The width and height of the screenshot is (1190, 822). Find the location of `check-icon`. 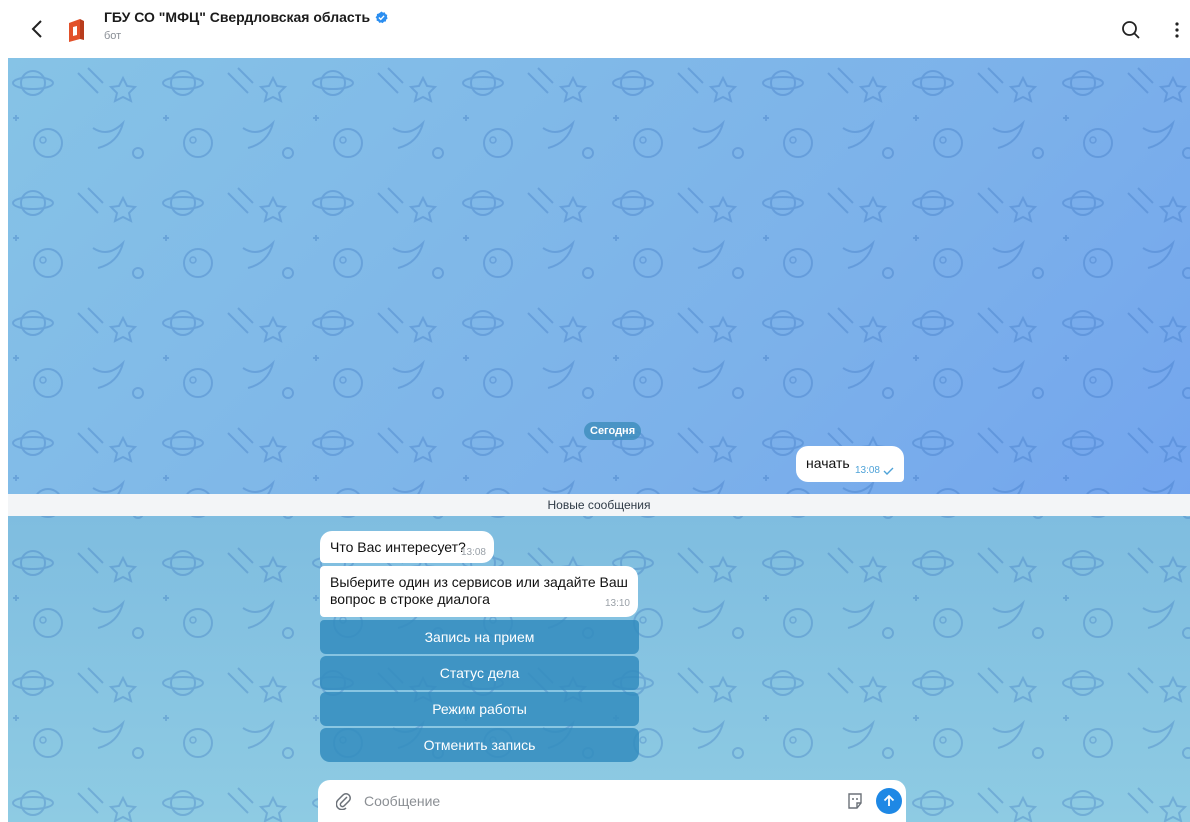

check-icon is located at coordinates (888, 471).